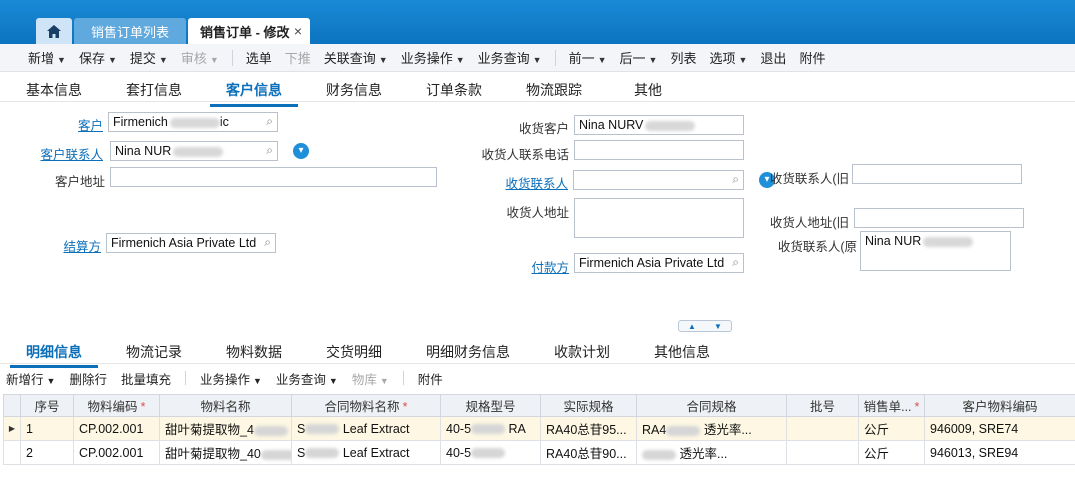 Image resolution: width=1075 pixels, height=477 pixels. I want to click on table-cell: 946009, SRE74, so click(999, 428).